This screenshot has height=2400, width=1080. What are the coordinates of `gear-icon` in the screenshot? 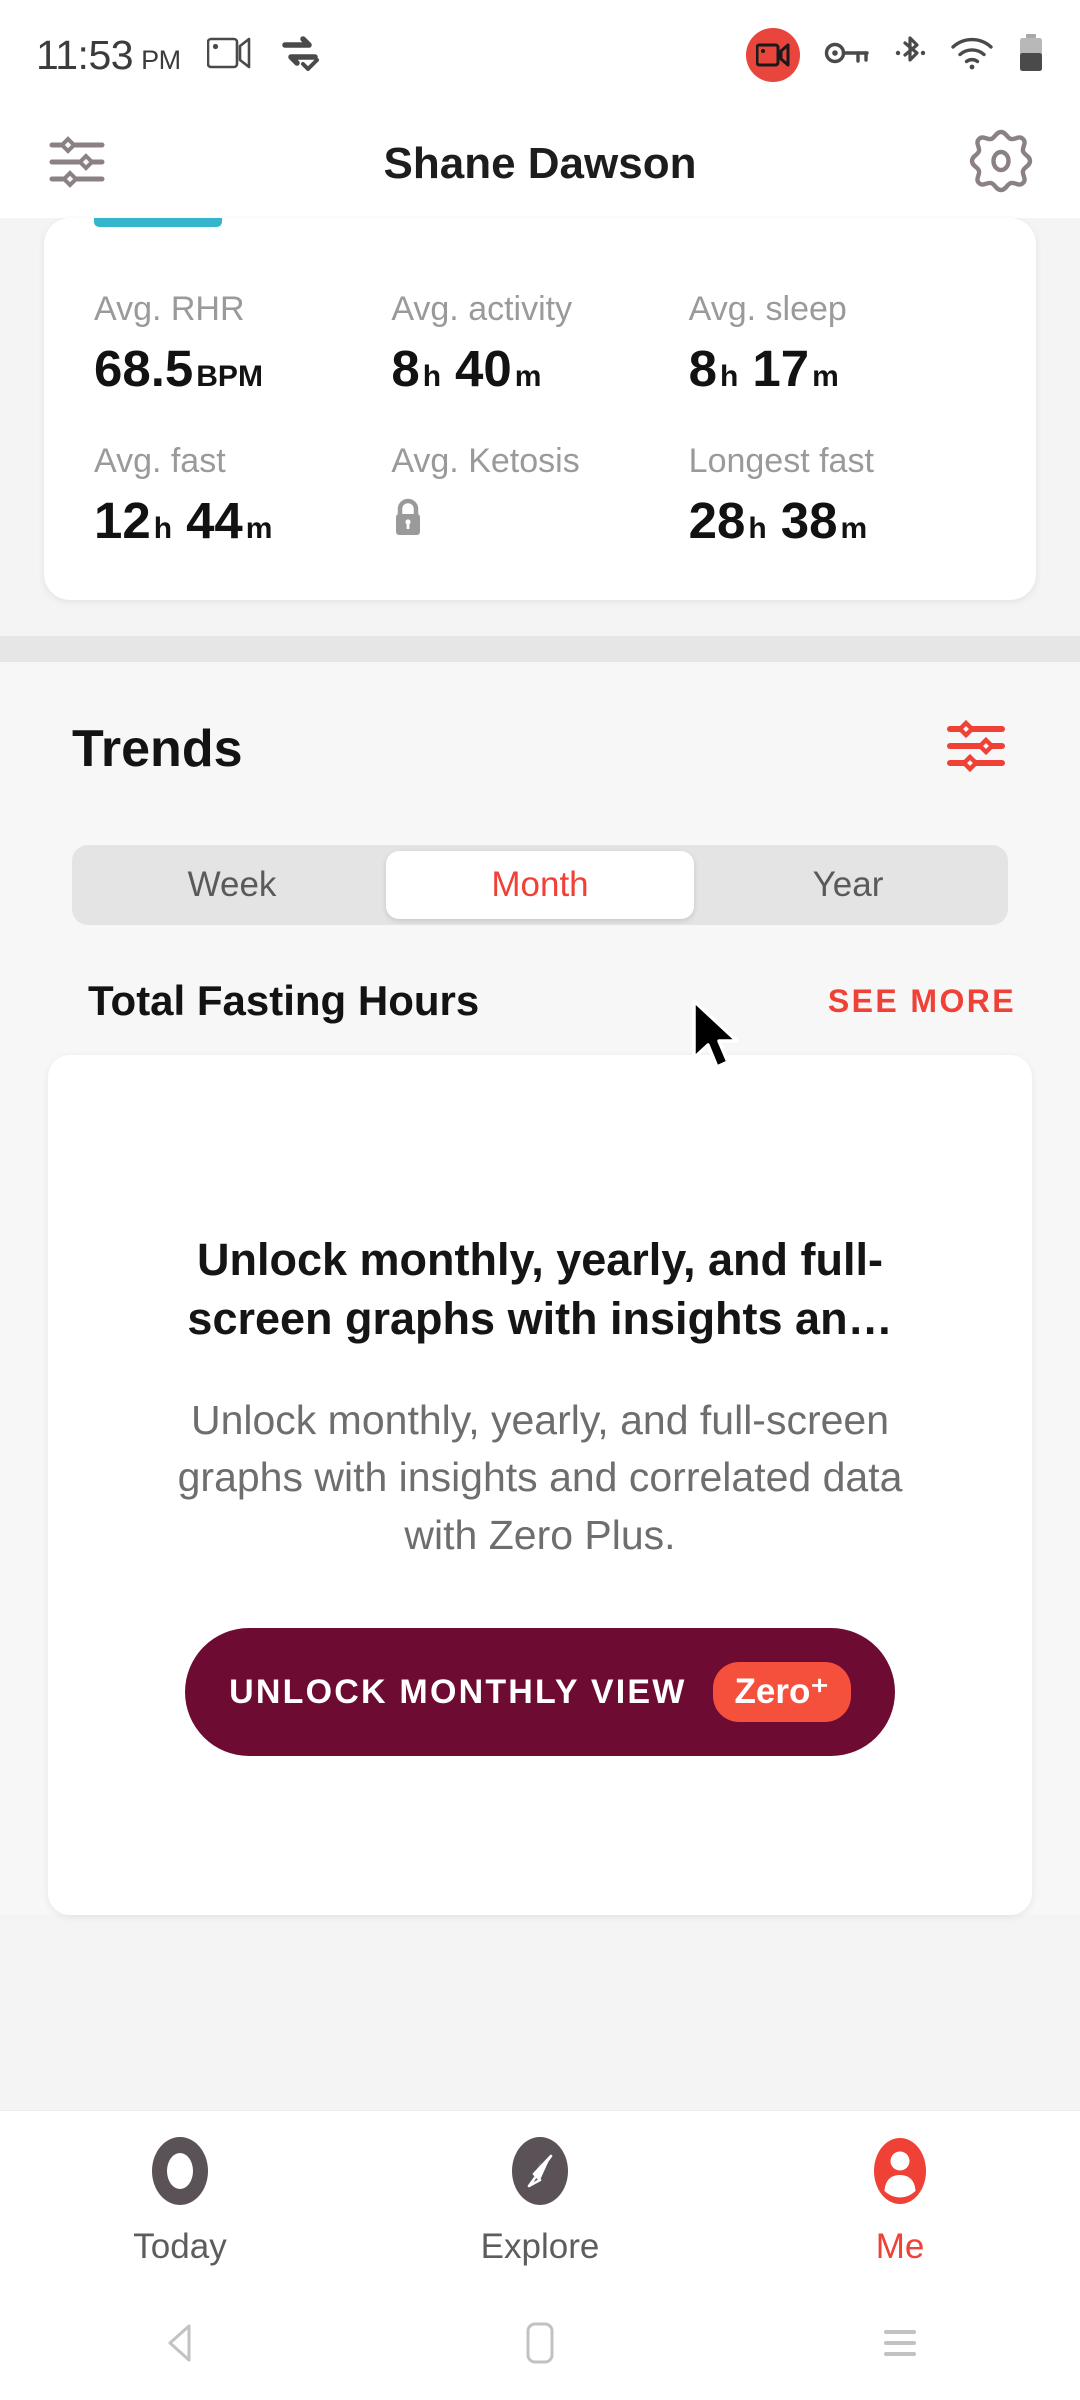 It's located at (1001, 164).